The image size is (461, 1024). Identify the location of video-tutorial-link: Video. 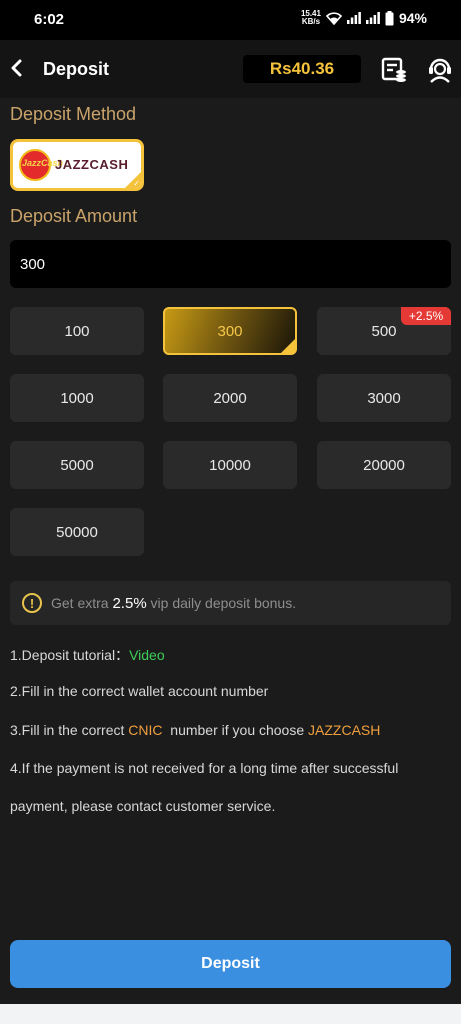
(147, 655).